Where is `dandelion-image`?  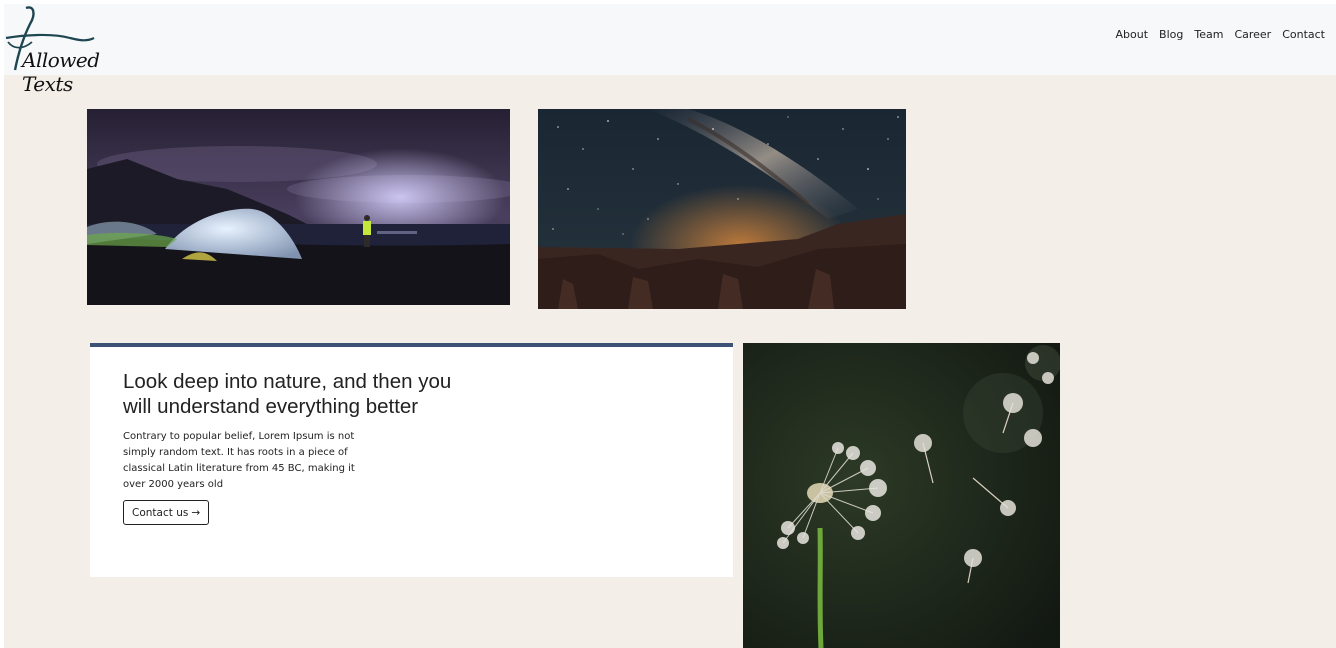
dandelion-image is located at coordinates (901, 495).